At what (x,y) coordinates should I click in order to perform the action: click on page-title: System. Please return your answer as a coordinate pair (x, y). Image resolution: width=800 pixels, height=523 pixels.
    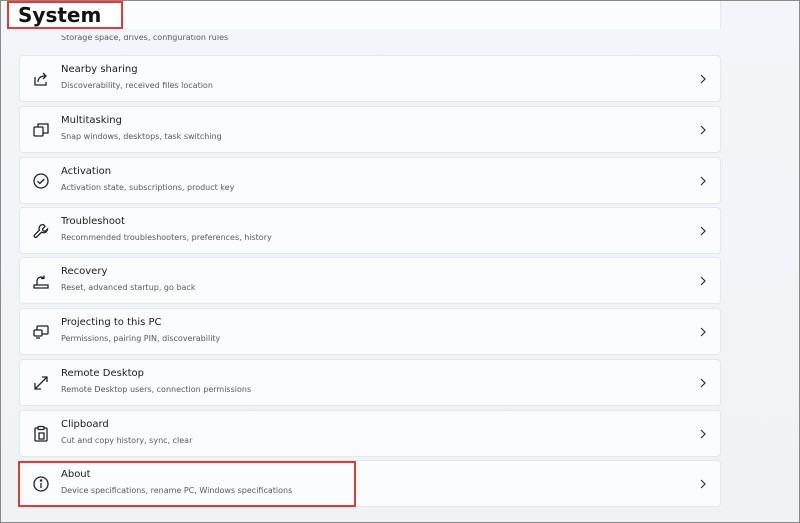
    Looking at the image, I should click on (65, 15).